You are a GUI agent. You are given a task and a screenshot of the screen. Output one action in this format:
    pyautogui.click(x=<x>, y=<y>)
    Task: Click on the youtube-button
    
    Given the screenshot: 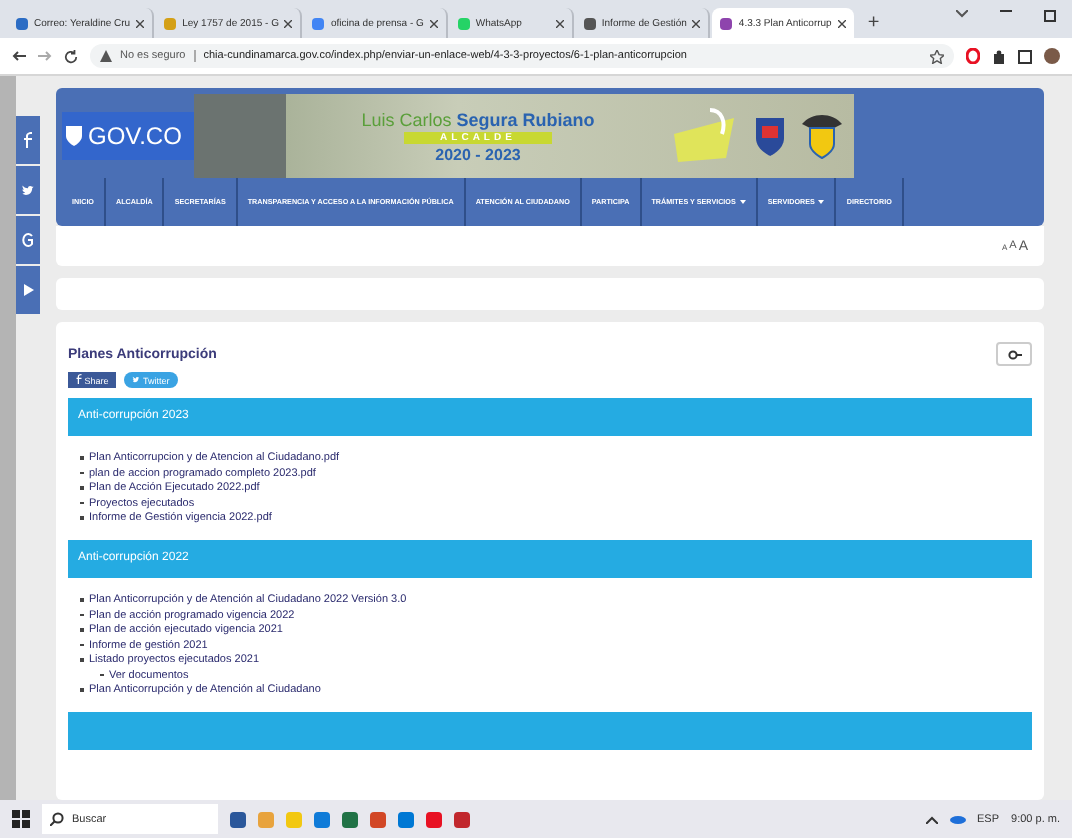 What is the action you would take?
    pyautogui.click(x=28, y=290)
    